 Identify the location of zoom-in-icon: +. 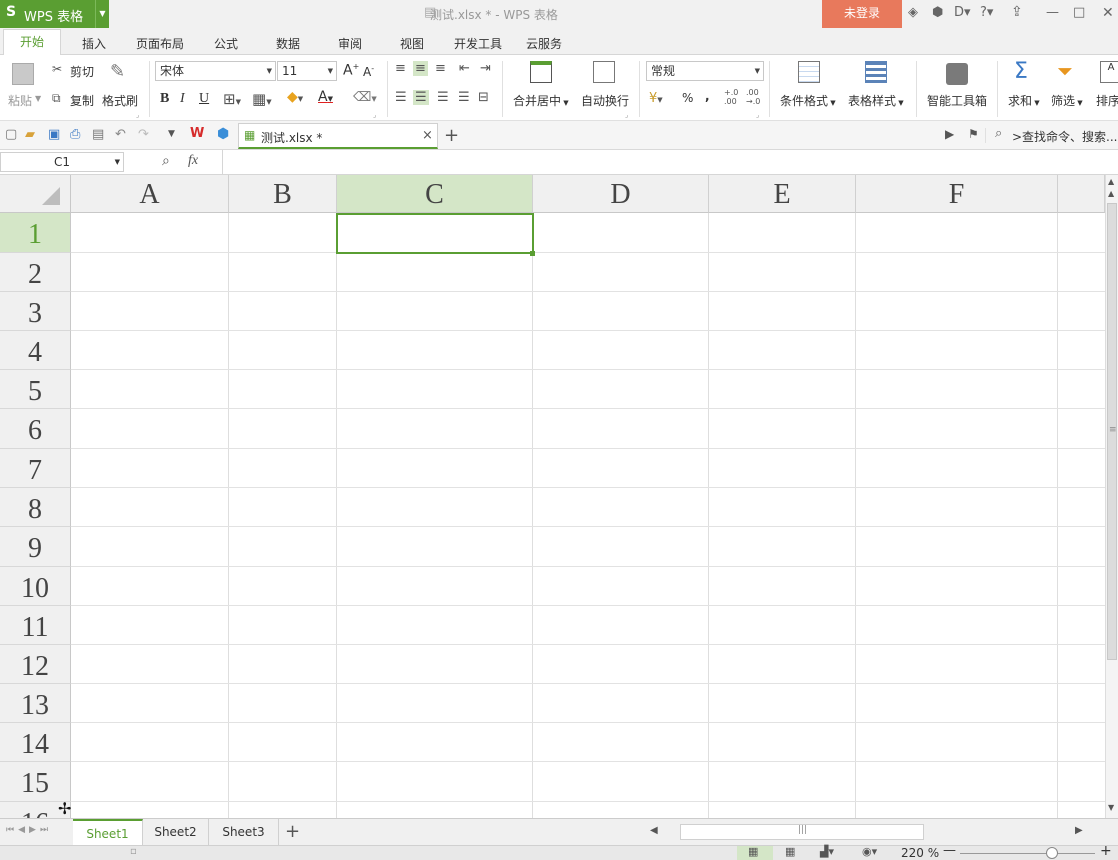
(1106, 851).